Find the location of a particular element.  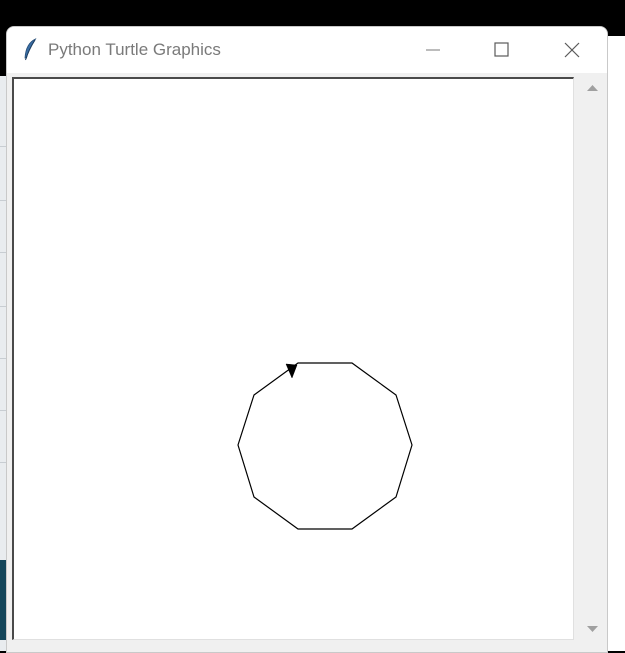

maximize-button is located at coordinates (501, 50).